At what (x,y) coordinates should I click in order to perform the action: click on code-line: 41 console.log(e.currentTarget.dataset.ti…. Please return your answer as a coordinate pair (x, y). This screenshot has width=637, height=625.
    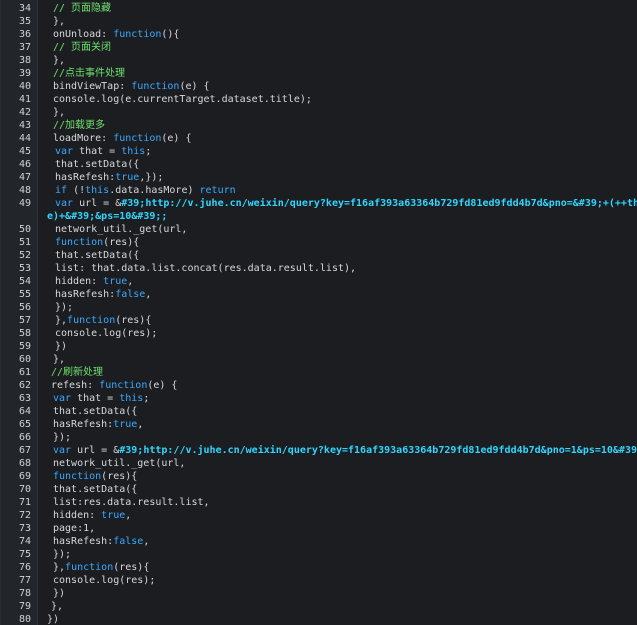
    Looking at the image, I should click on (319, 99).